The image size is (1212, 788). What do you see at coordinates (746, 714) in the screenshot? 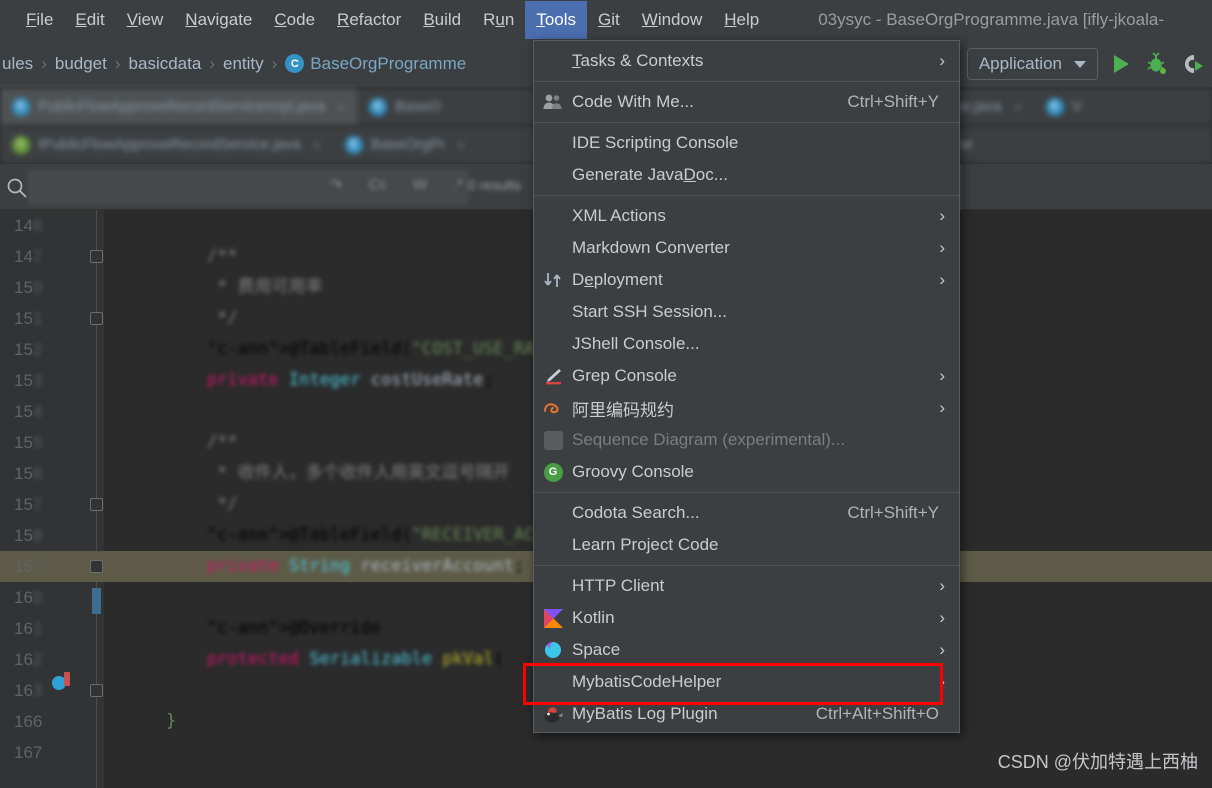
I see `menu-item-mybatis-log-plugin: MyBatis Log Plugin Ctrl+Alt+Shift+O` at bounding box center [746, 714].